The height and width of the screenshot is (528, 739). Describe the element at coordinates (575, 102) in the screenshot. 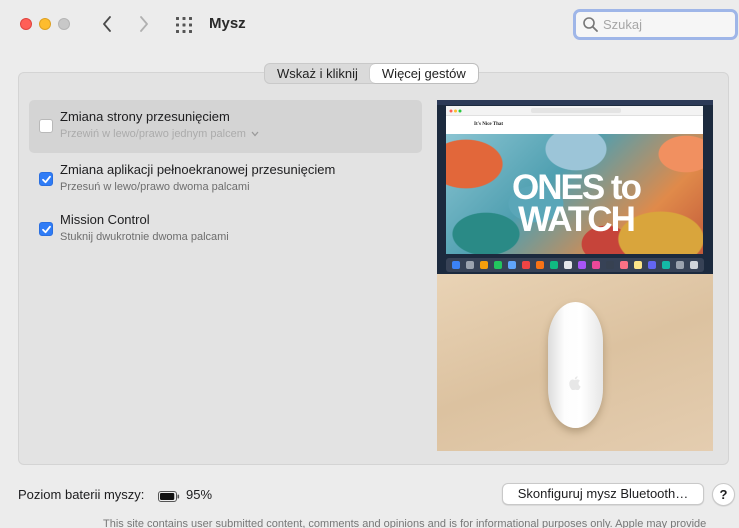

I see `preview-menubar` at that location.